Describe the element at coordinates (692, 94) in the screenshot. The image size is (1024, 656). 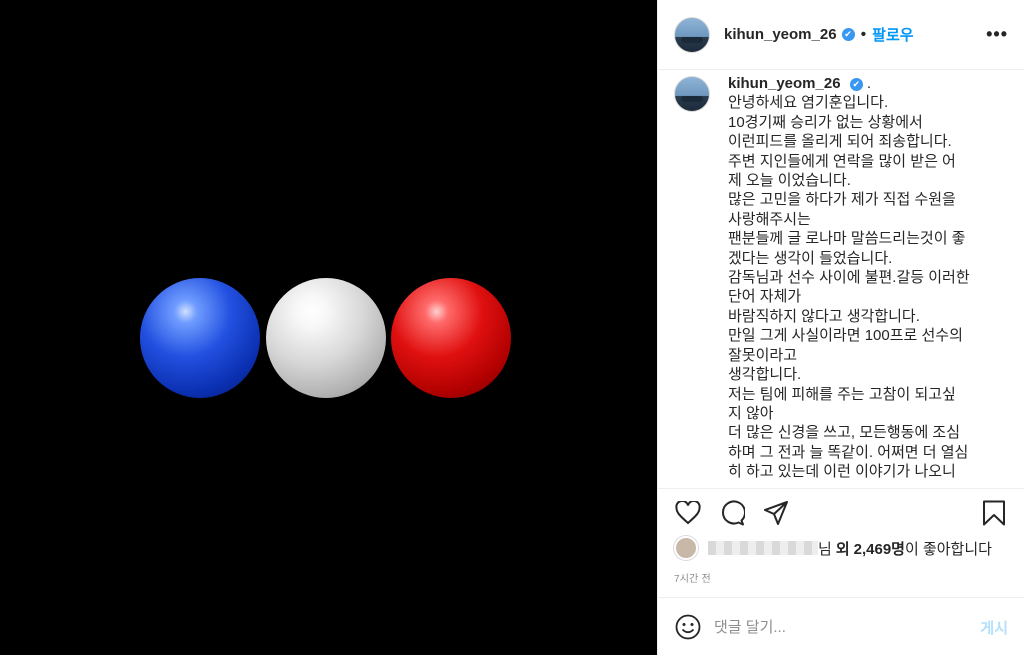
I see `caption-avatar` at that location.